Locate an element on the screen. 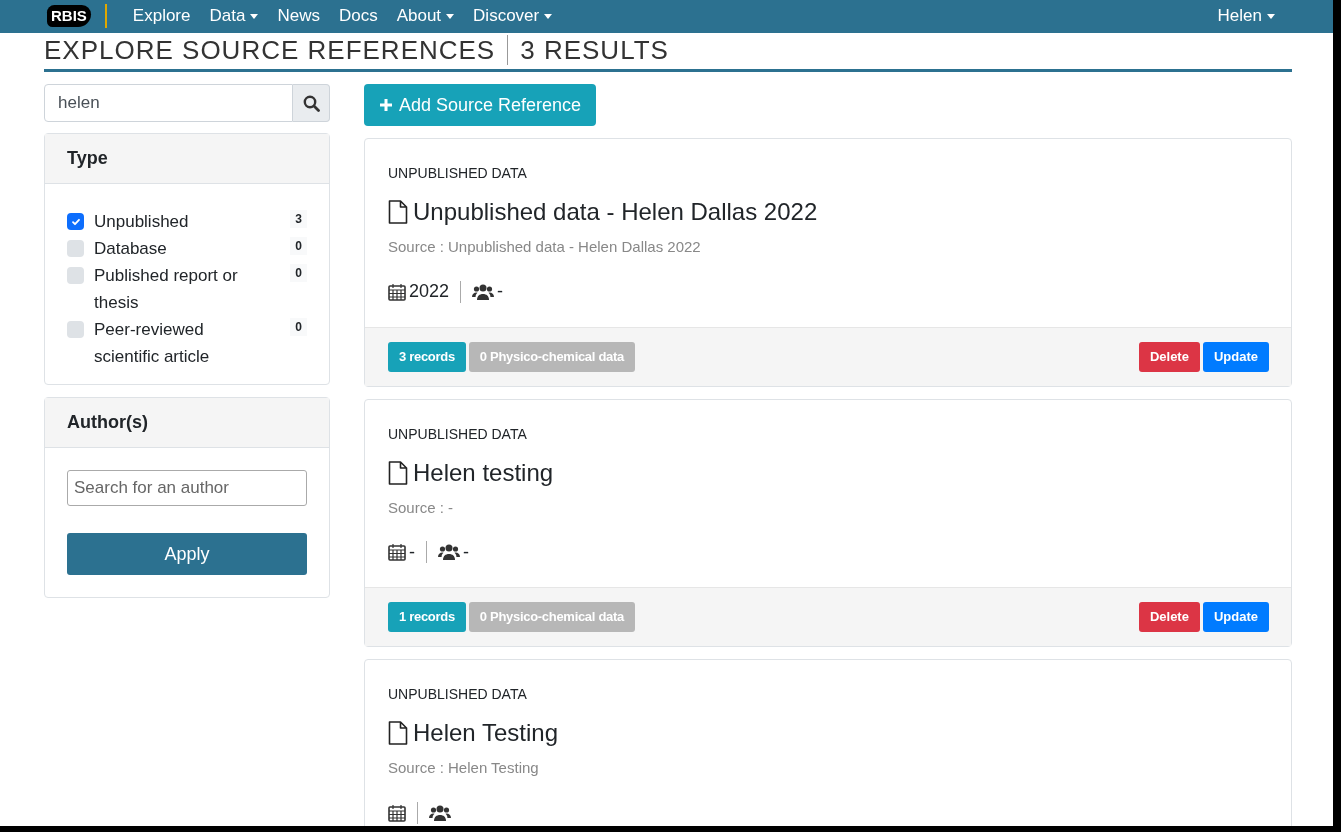  nav-link: About is located at coordinates (425, 16).